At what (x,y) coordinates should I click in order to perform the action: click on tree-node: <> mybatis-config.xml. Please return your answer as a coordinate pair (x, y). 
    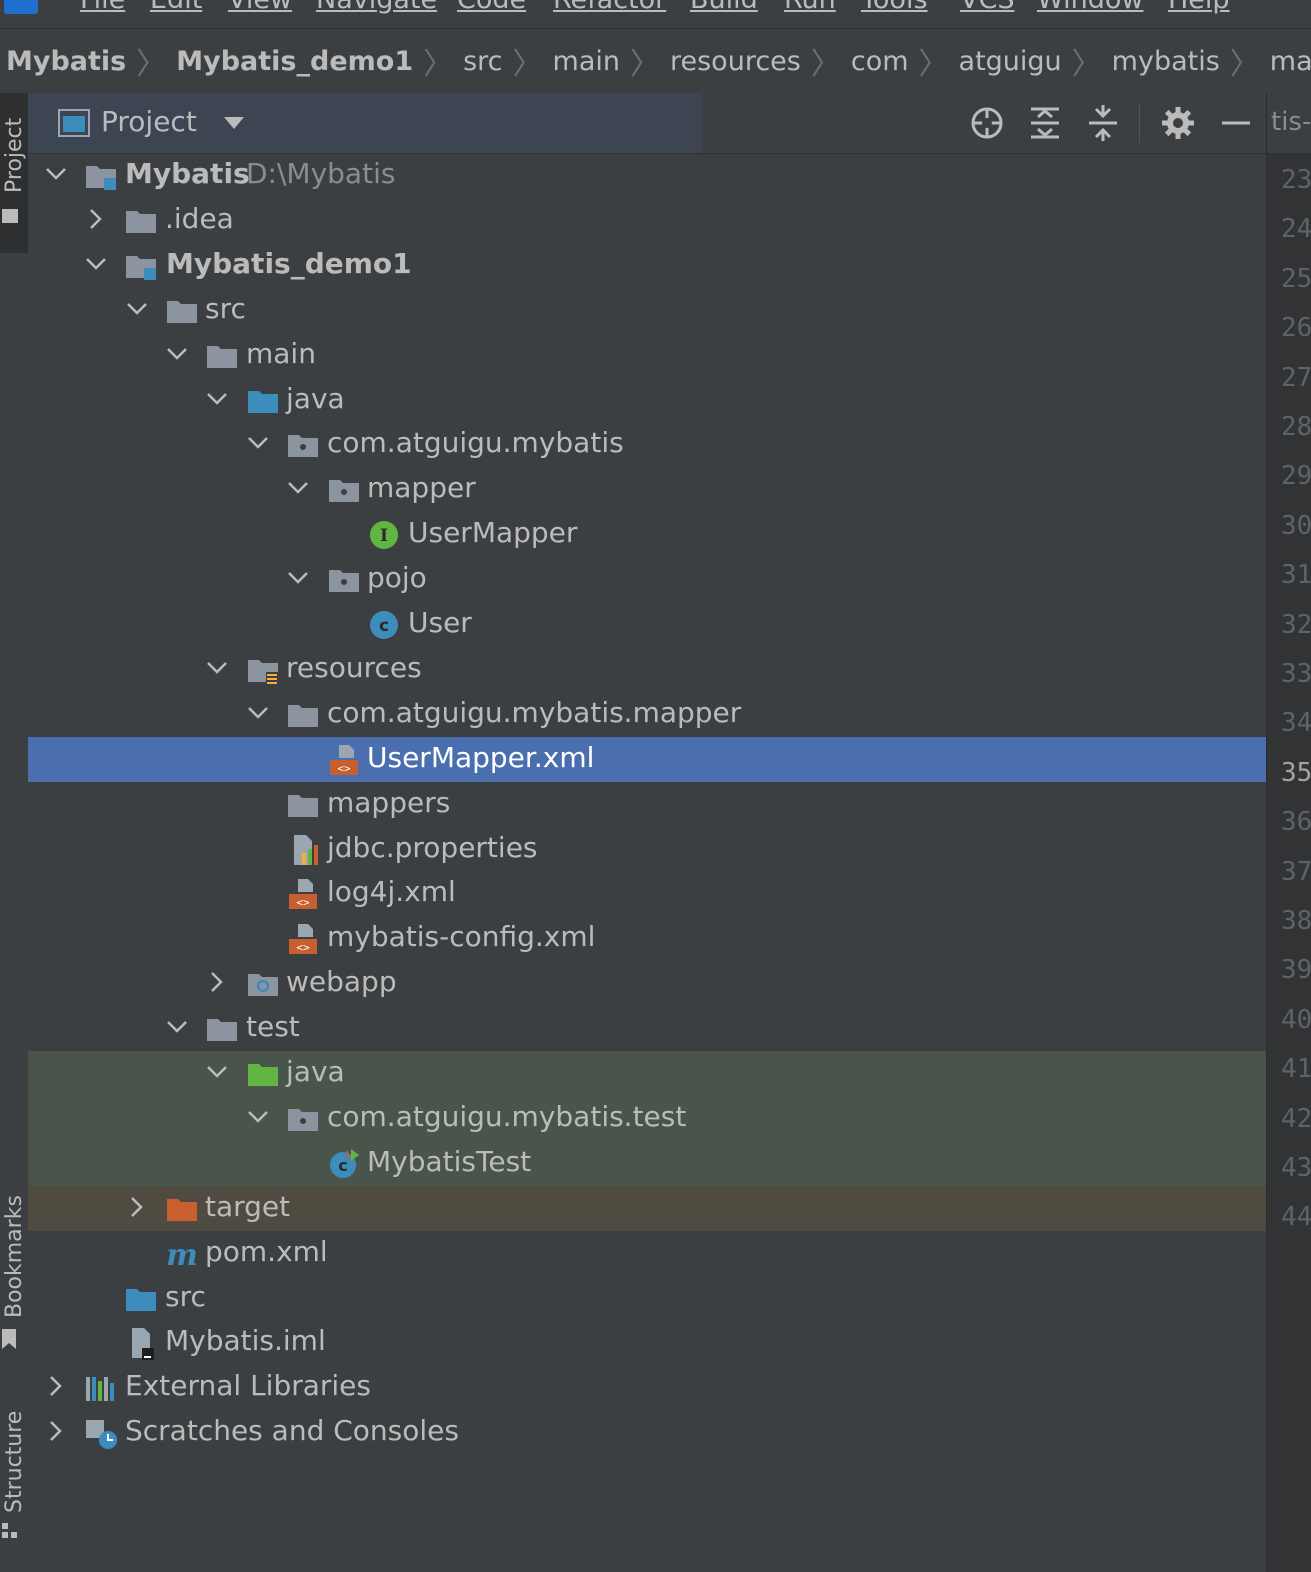
    Looking at the image, I should click on (647, 938).